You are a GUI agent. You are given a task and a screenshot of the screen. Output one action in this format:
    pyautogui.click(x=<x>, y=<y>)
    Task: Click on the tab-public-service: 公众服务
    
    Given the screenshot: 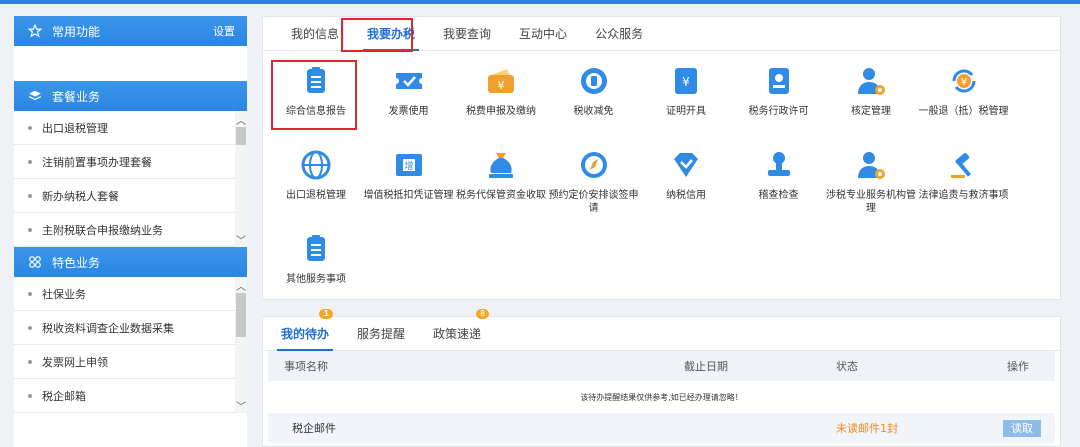 What is the action you would take?
    pyautogui.click(x=619, y=33)
    